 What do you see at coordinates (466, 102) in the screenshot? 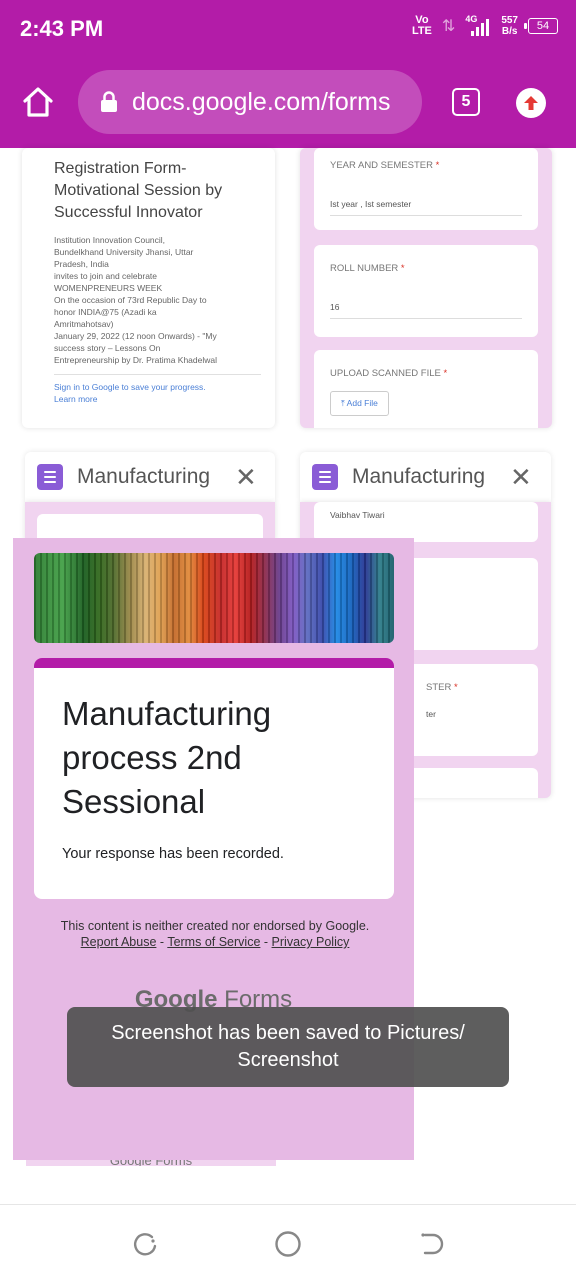
I see `tab-switcher-button: 5` at bounding box center [466, 102].